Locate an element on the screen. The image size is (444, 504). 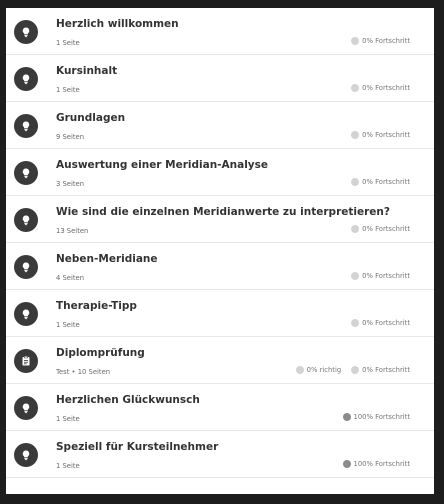
module-status: 0% richtig 0% Fortschritt is located at coordinates (352, 370).